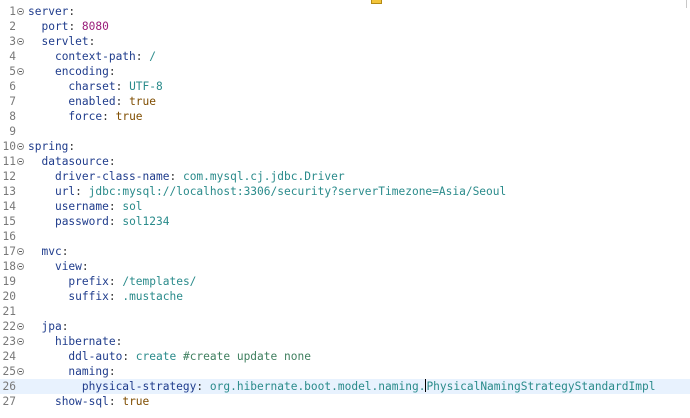 The image size is (690, 418). What do you see at coordinates (81, 206) in the screenshot?
I see `yaml-key: username` at bounding box center [81, 206].